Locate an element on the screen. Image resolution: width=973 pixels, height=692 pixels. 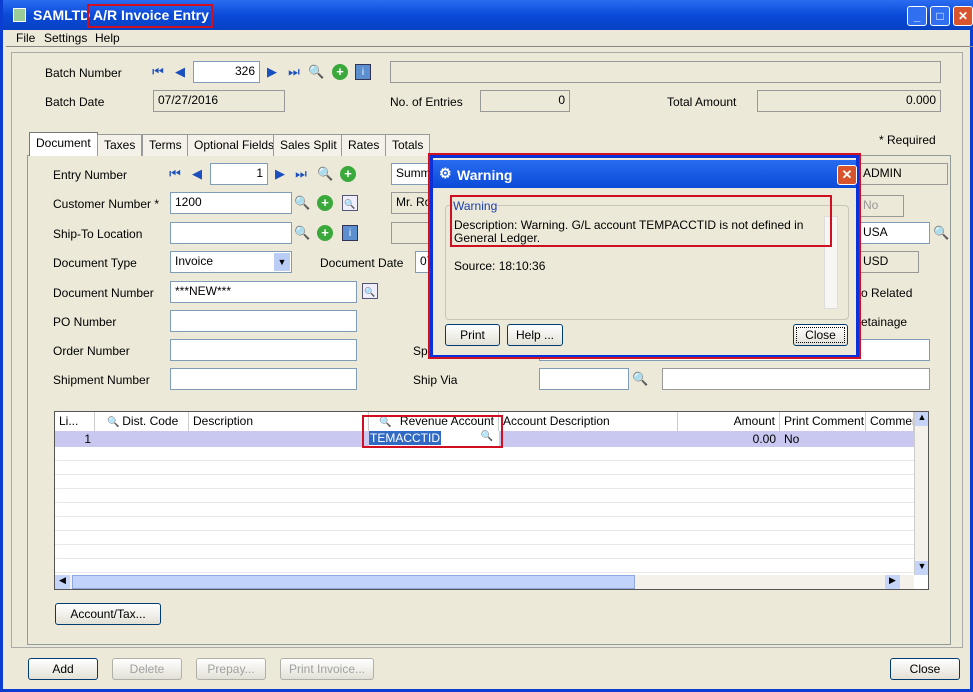
title-bar: SAMLTD - A/R Invoice Entry _ □ ✕ is located at coordinates (488, 15).